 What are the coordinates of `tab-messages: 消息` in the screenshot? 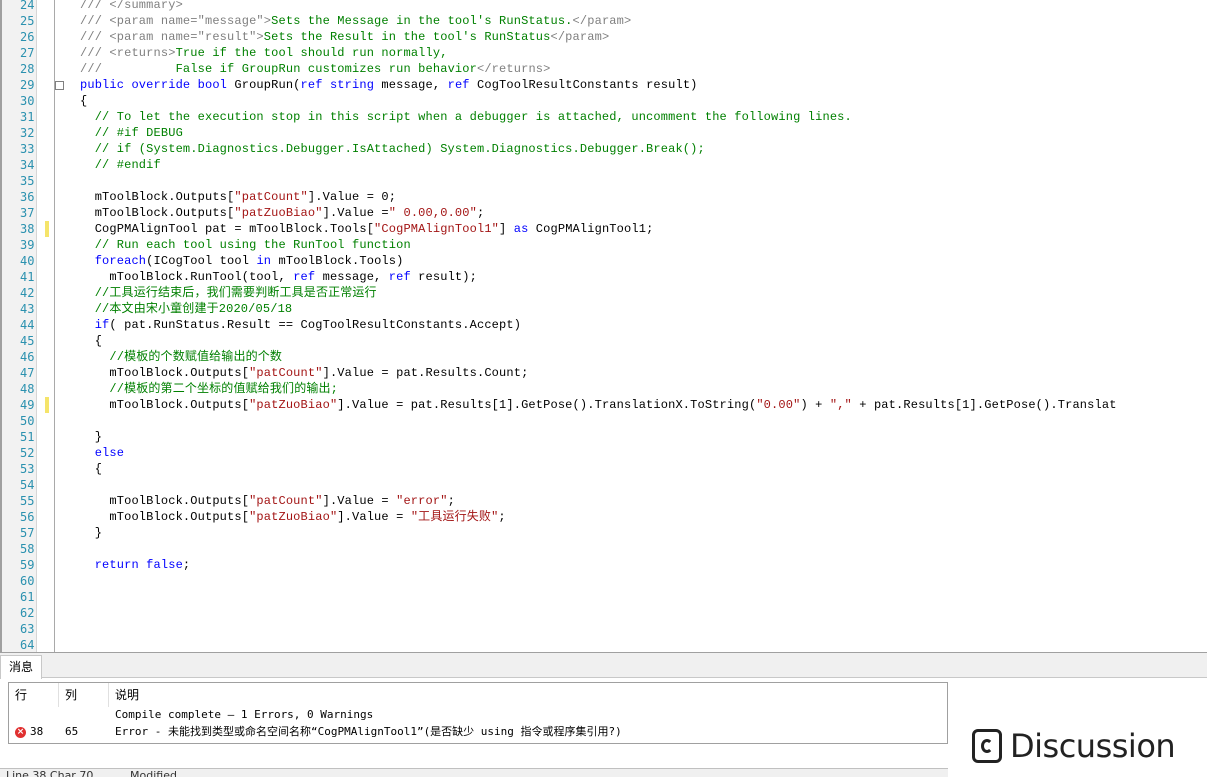 It's located at (21, 667).